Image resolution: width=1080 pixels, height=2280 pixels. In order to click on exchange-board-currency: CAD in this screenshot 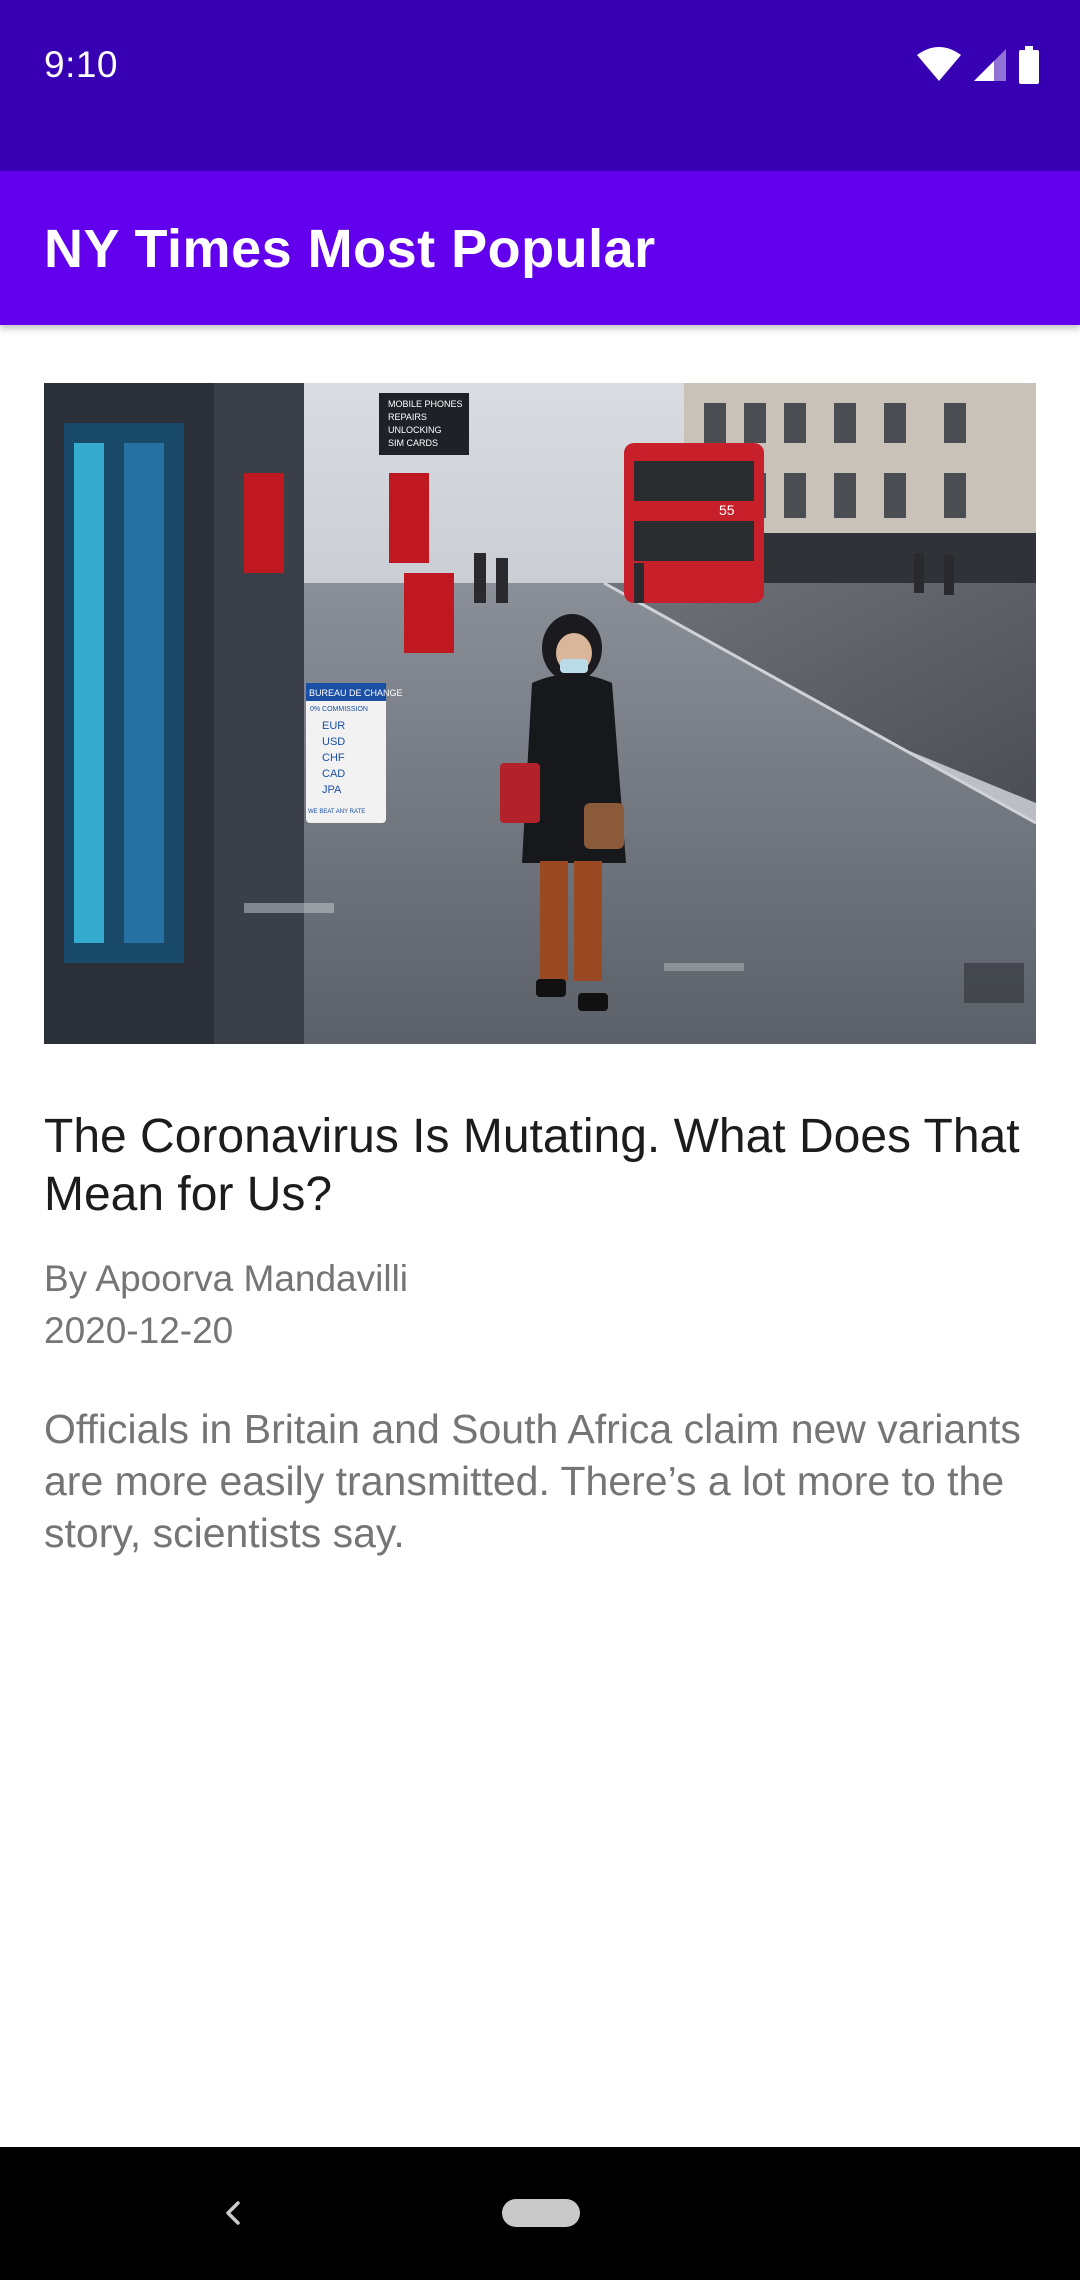, I will do `click(333, 774)`.